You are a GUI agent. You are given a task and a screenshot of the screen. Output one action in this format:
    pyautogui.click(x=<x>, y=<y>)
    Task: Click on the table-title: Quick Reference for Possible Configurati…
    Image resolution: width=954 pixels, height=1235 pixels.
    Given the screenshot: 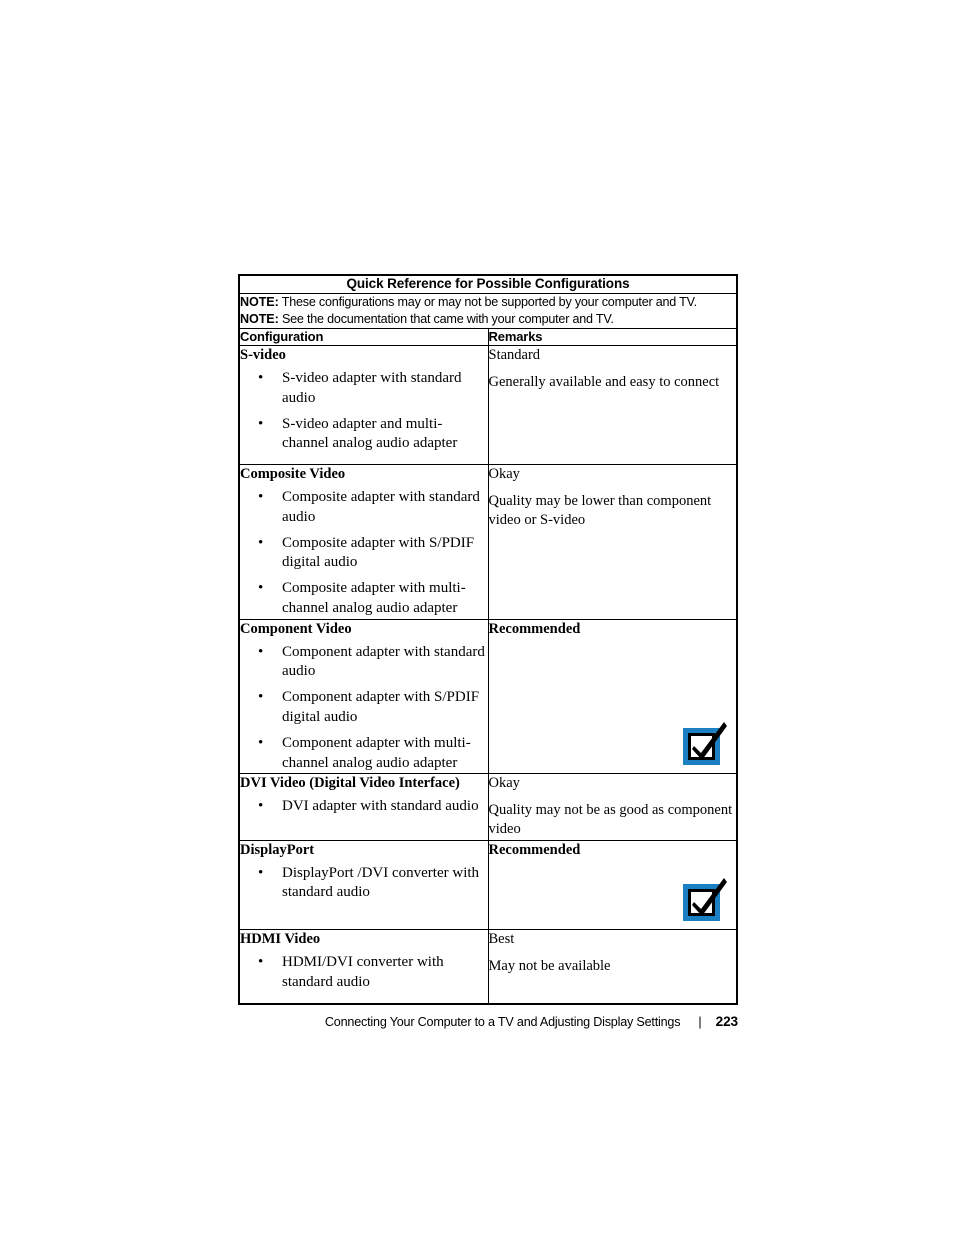 What is the action you would take?
    pyautogui.click(x=488, y=283)
    